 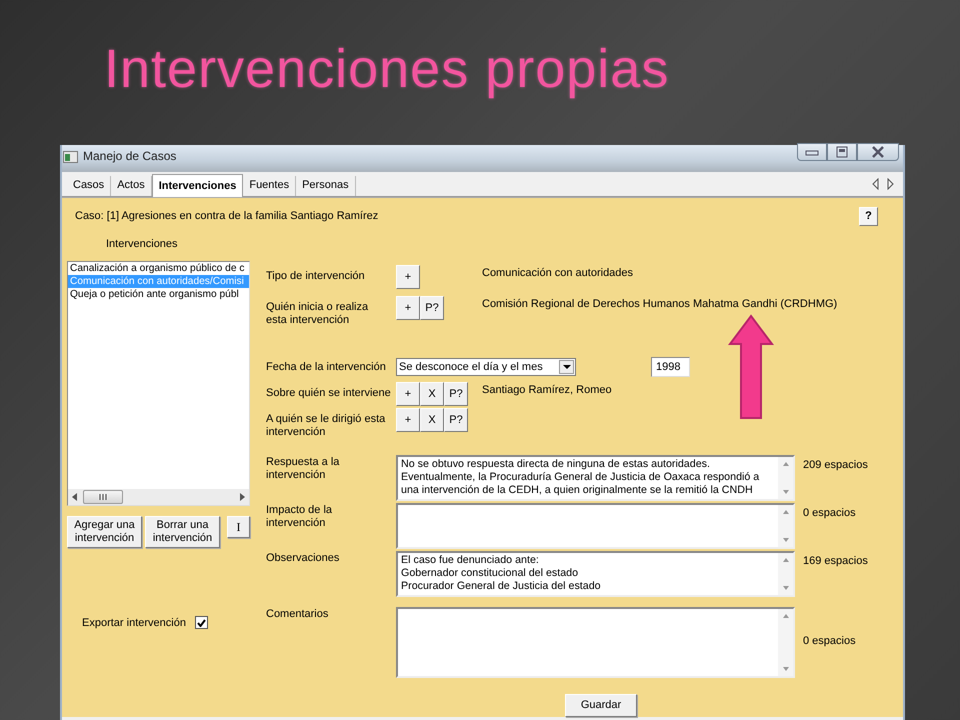 What do you see at coordinates (300, 516) in the screenshot?
I see `field-label: Impacto de la intervención` at bounding box center [300, 516].